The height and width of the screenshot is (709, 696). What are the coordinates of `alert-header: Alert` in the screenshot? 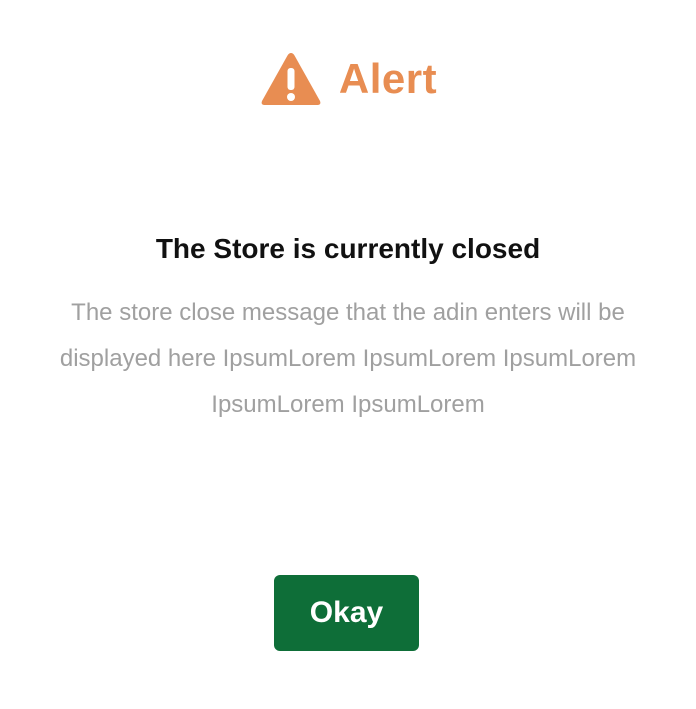 It's located at (348, 79).